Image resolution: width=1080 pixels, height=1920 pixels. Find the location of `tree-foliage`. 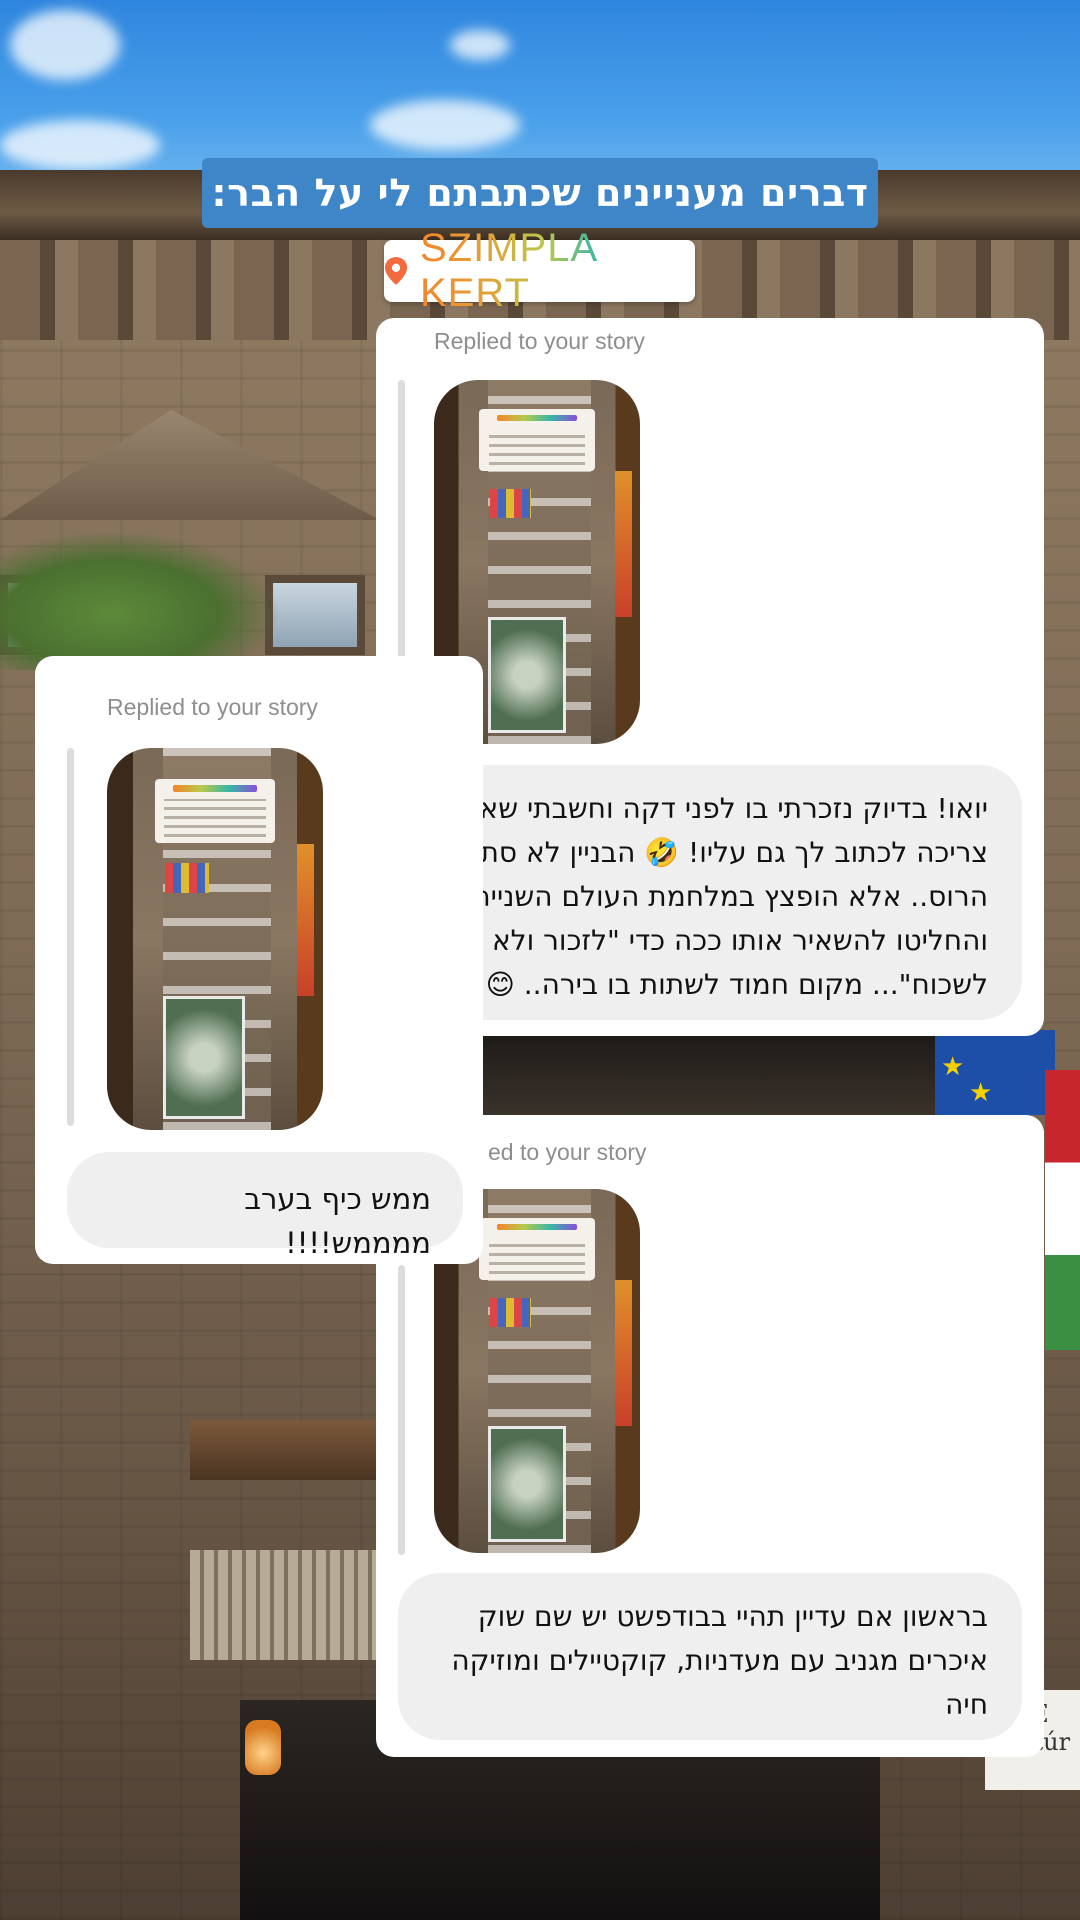

tree-foliage is located at coordinates (140, 600).